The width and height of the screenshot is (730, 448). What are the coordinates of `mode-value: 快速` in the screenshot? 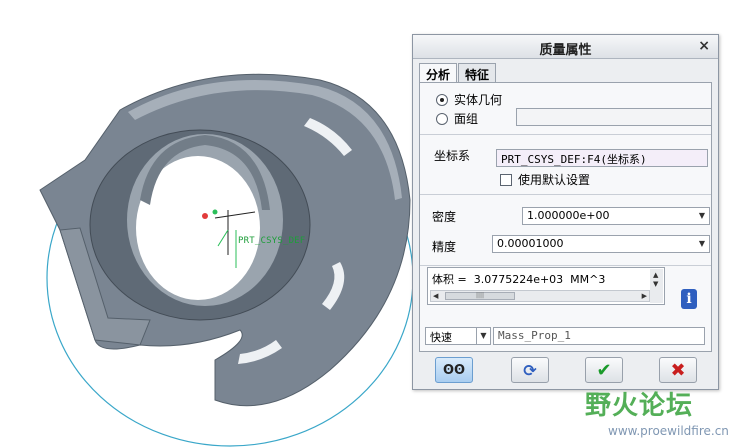 It's located at (441, 337).